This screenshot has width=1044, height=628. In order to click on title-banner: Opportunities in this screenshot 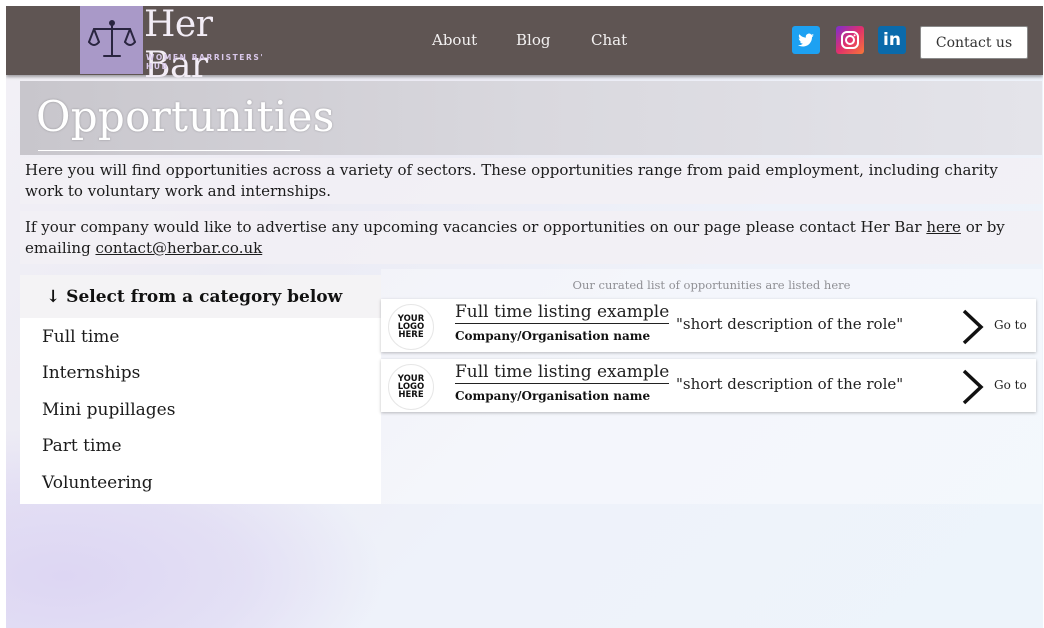, I will do `click(531, 118)`.